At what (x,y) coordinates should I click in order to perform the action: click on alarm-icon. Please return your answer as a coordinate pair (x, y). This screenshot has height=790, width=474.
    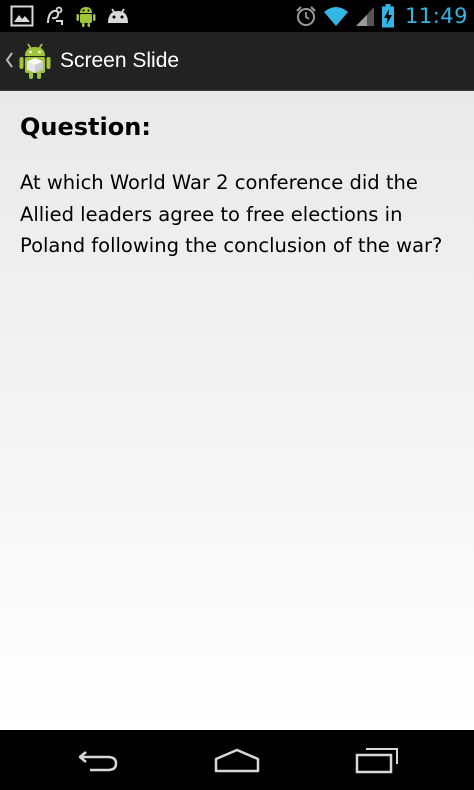
    Looking at the image, I should click on (306, 16).